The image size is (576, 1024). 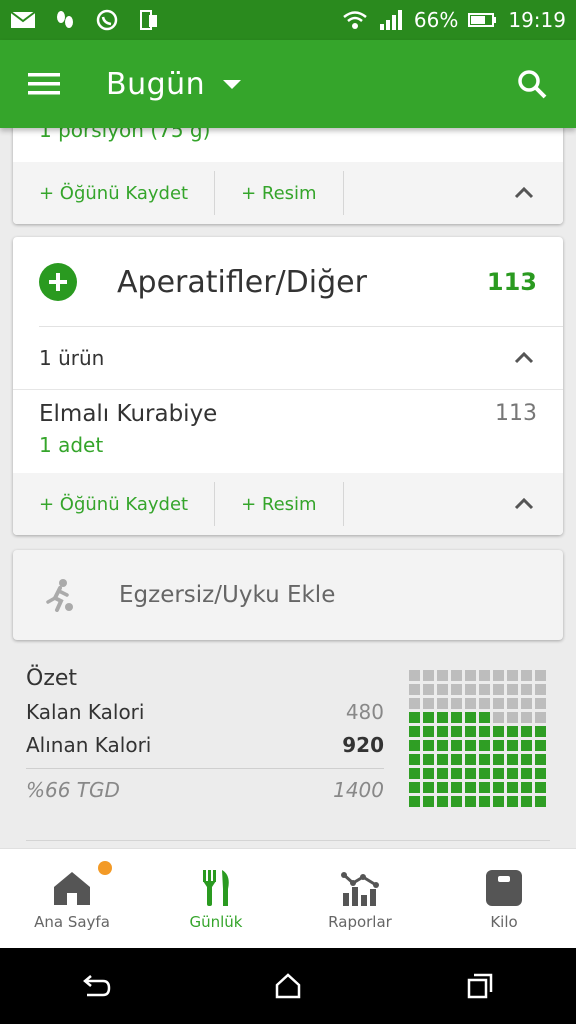 I want to click on nav-weight: Kilo, so click(x=504, y=898).